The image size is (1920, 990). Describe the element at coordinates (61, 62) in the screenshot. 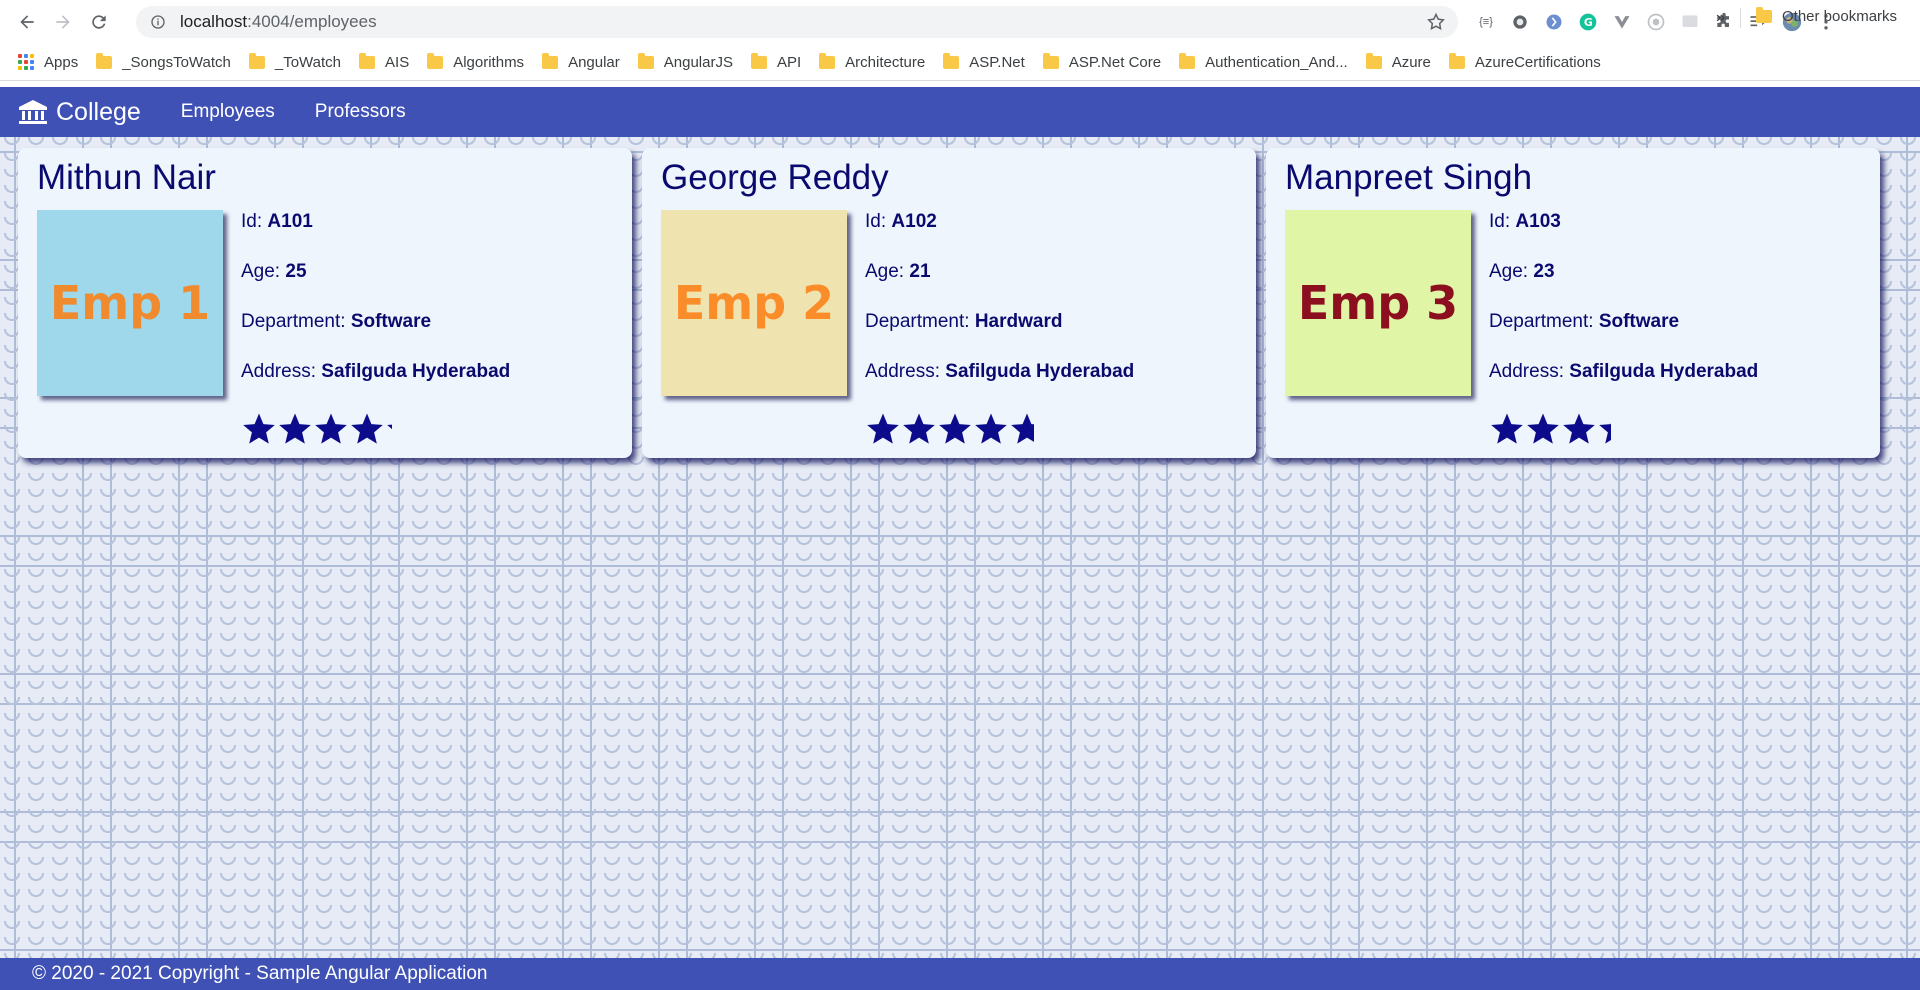

I see `bookmark-label: Apps` at that location.